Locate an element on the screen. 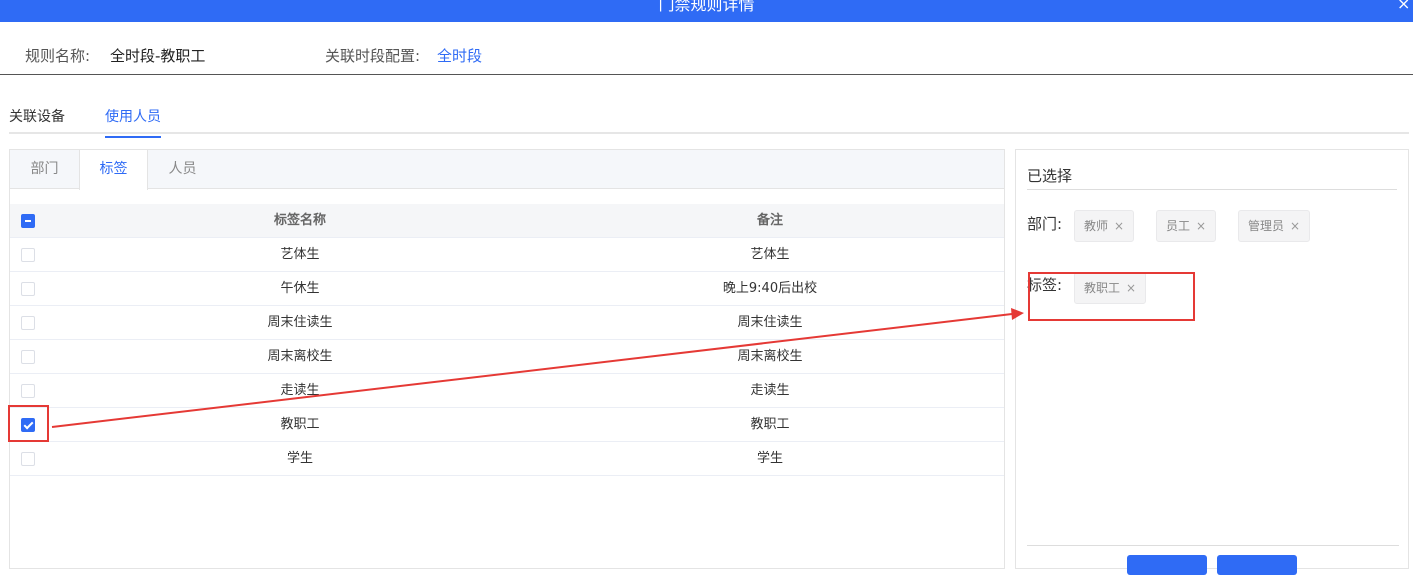  selected-dept-label: 部门: is located at coordinates (1045, 224).